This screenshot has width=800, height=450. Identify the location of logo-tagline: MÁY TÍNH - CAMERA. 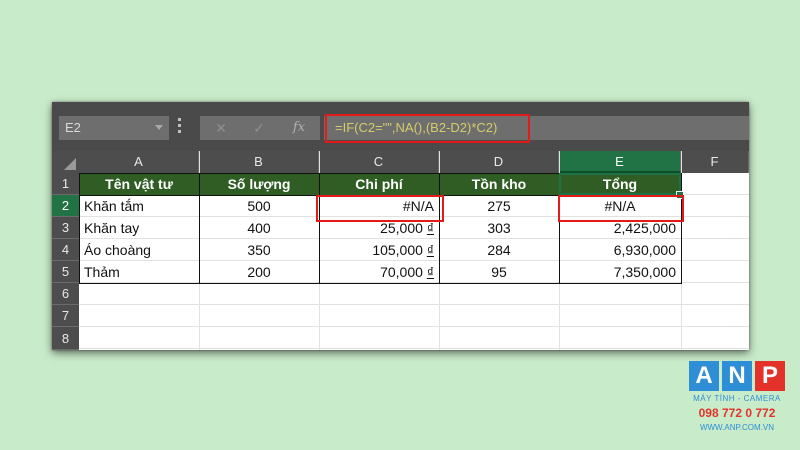
(737, 398).